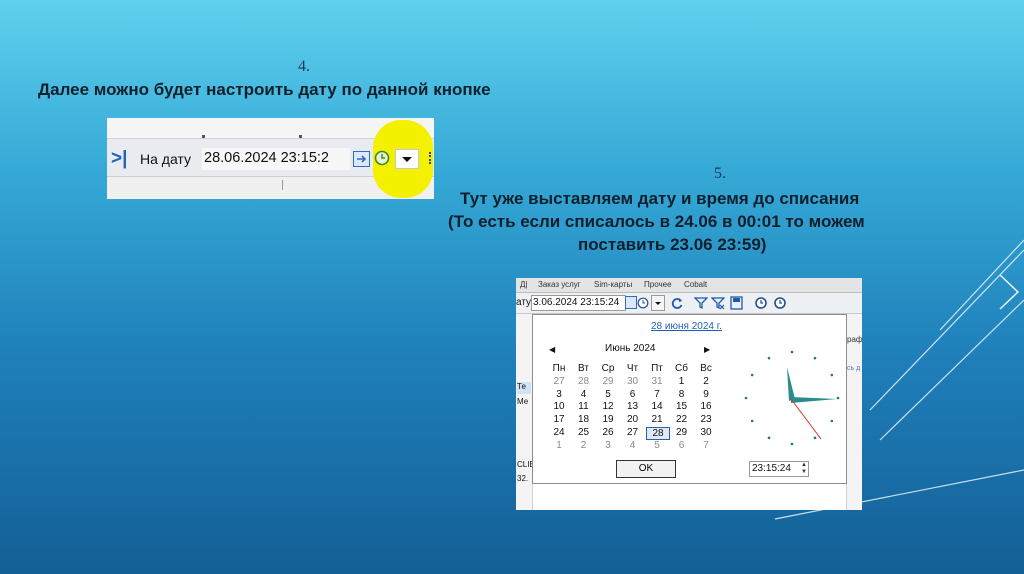  What do you see at coordinates (706, 368) in the screenshot?
I see `weekday-header: Вс` at bounding box center [706, 368].